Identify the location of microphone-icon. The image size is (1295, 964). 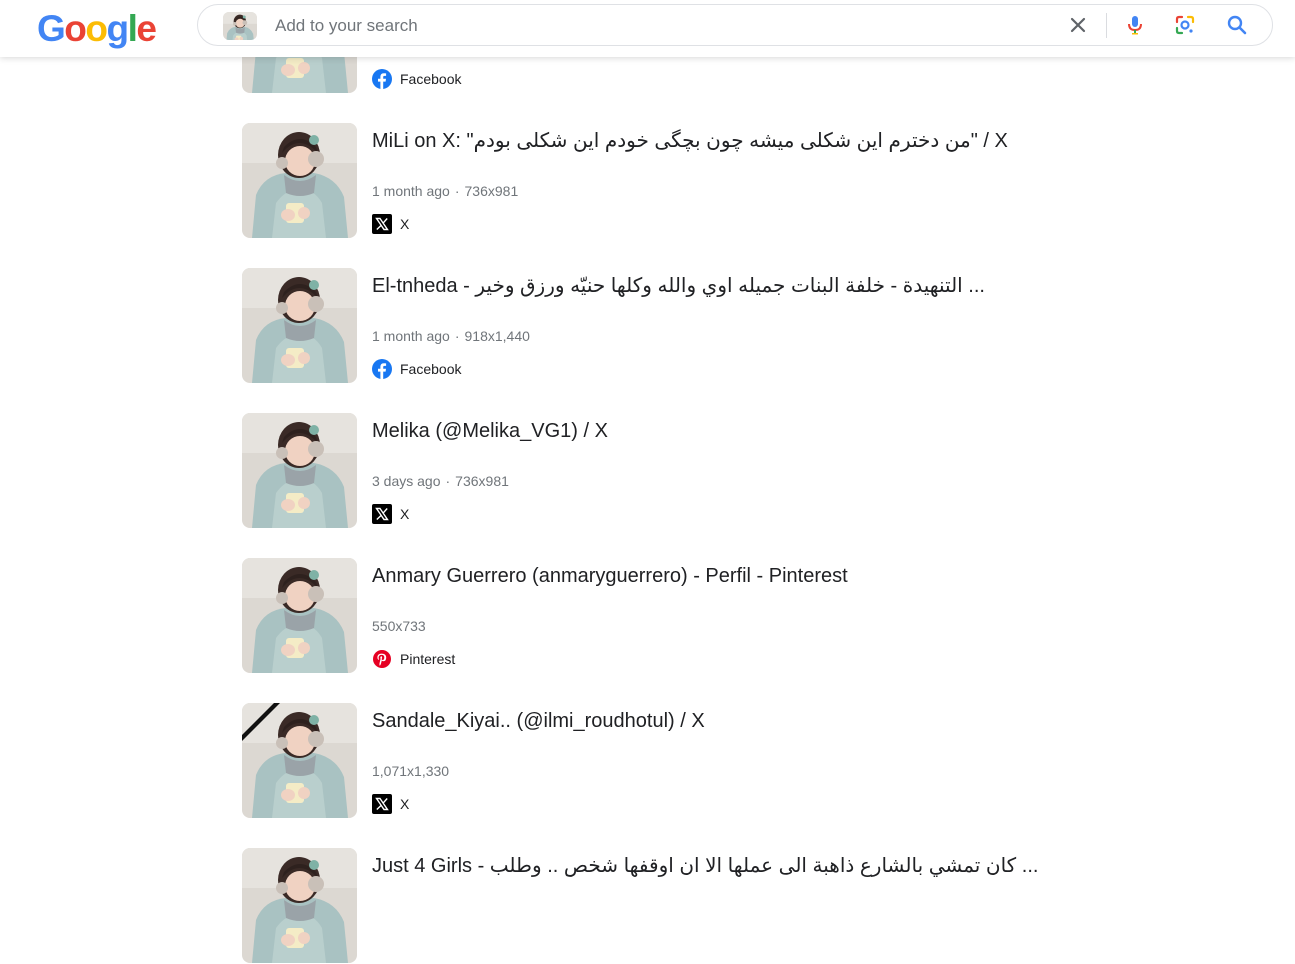
(1135, 25).